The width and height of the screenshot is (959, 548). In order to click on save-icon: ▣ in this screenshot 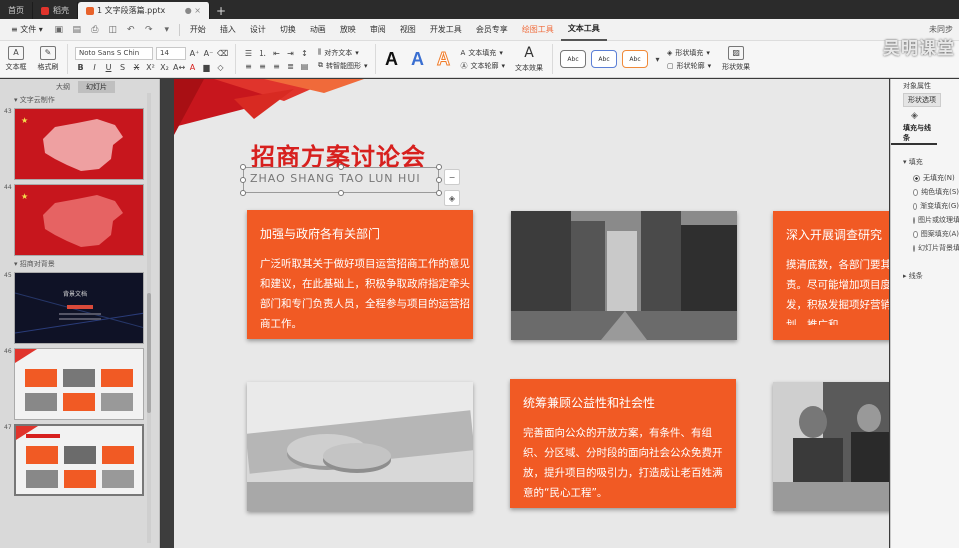, I will do `click(59, 30)`.